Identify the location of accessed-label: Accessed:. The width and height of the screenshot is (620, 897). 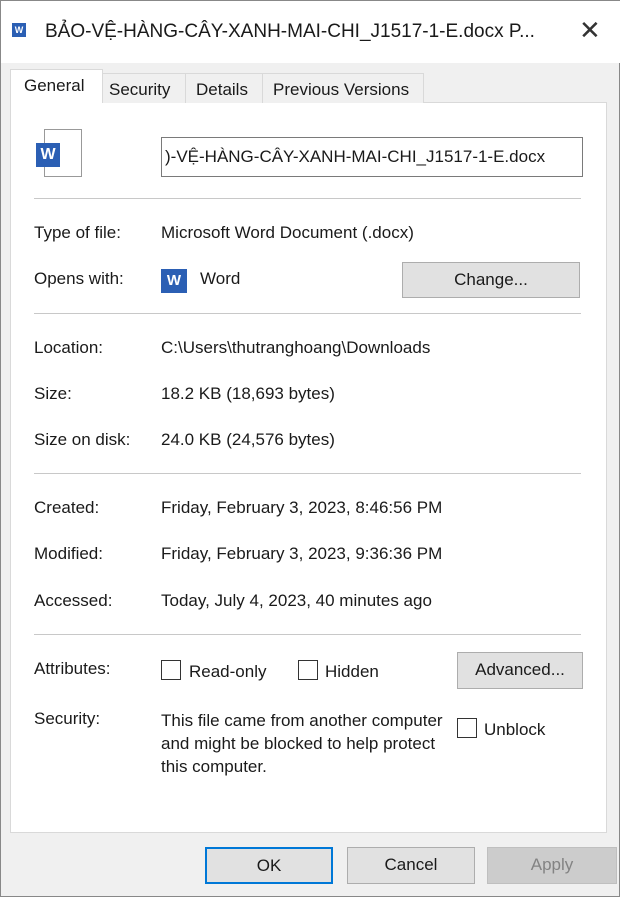
(73, 600).